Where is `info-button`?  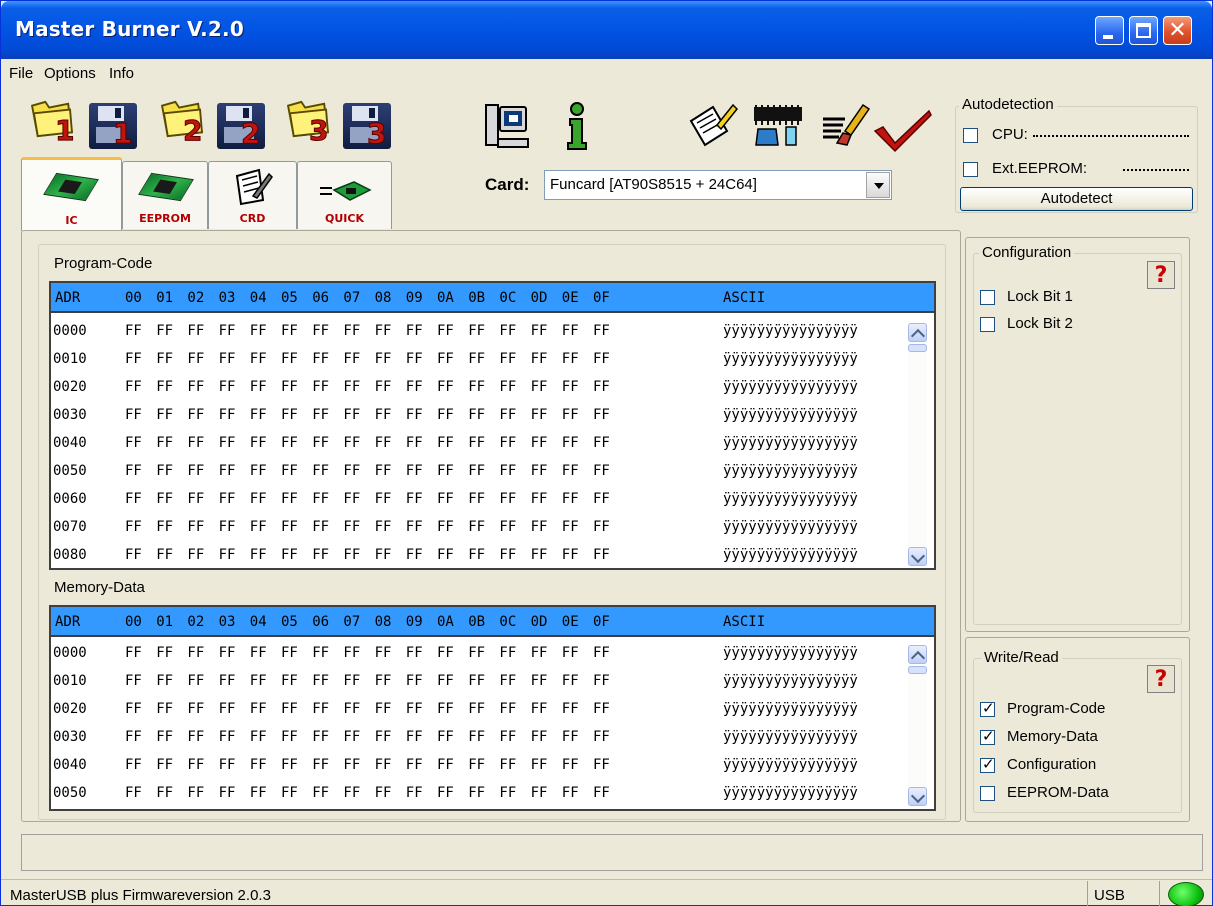 info-button is located at coordinates (577, 126).